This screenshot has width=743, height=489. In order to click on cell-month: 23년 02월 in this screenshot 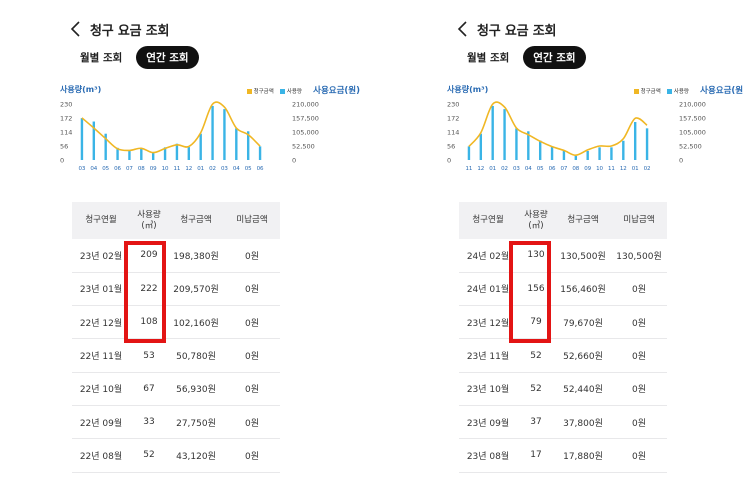, I will do `click(101, 256)`.